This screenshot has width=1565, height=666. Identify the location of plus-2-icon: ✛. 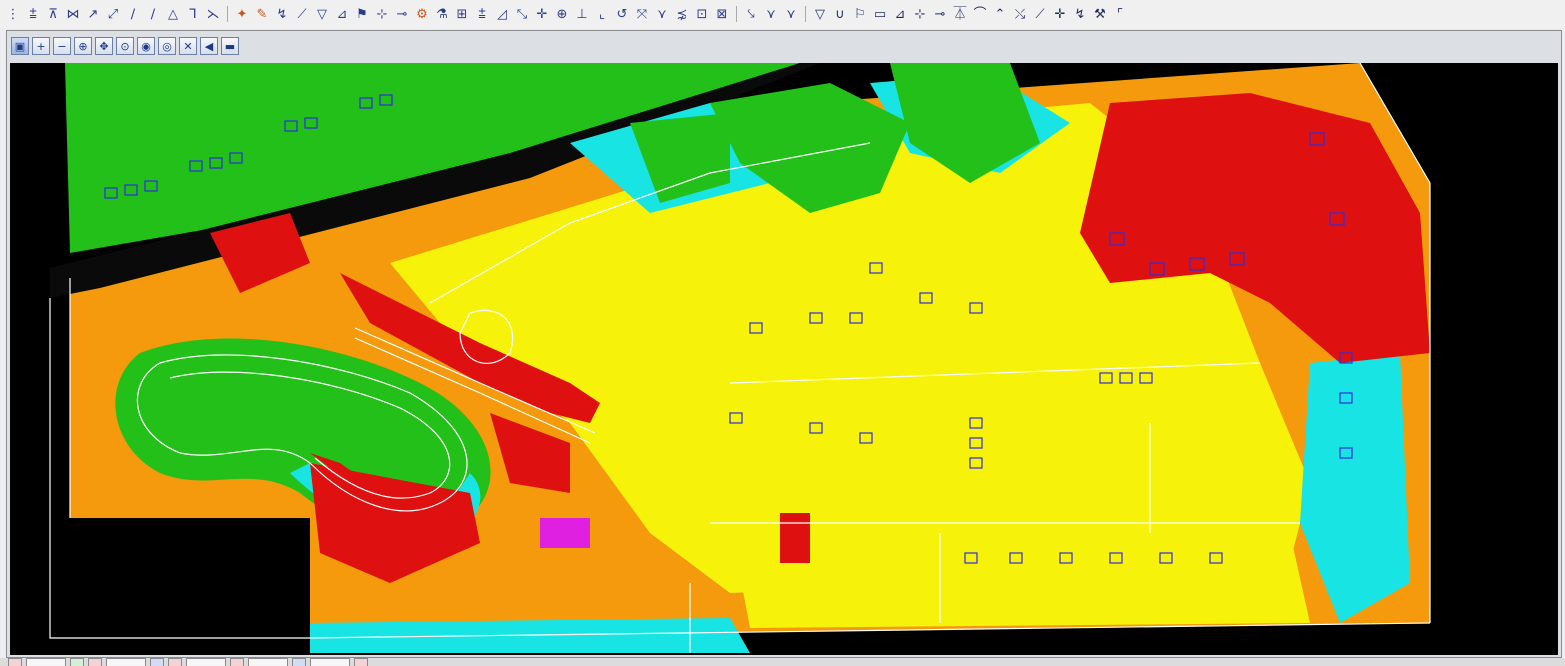
(1060, 14).